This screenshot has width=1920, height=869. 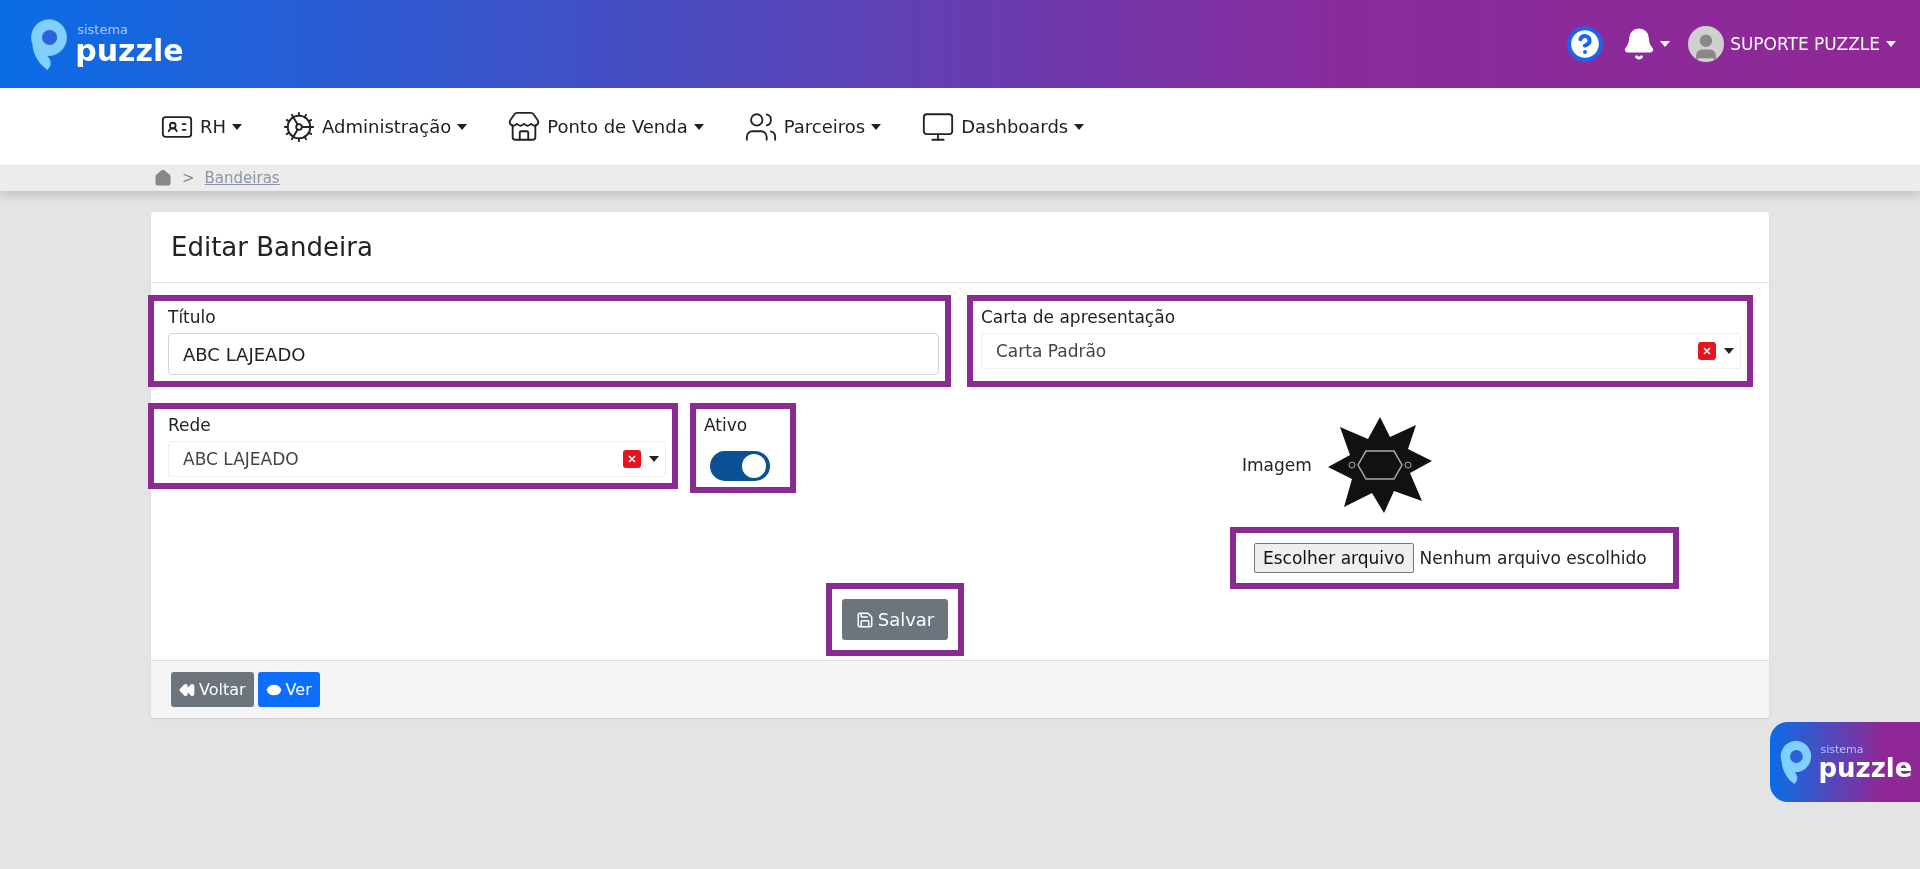 I want to click on save-icon, so click(x=864, y=619).